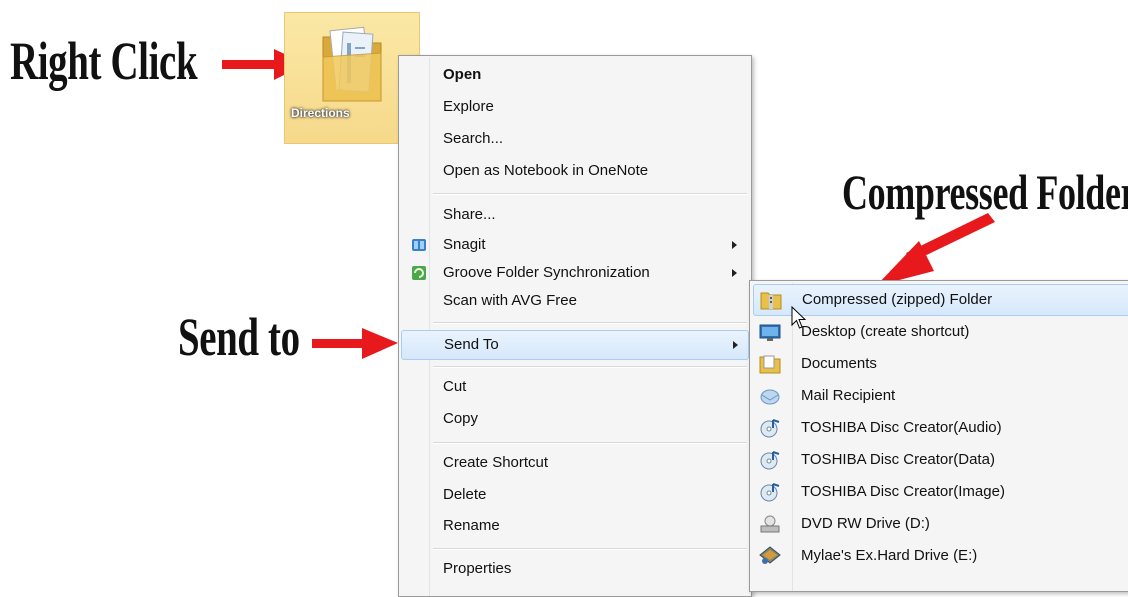  Describe the element at coordinates (574, 171) in the screenshot. I see `menu-item-open-onenote: Open as Notebook in OneNote` at that location.